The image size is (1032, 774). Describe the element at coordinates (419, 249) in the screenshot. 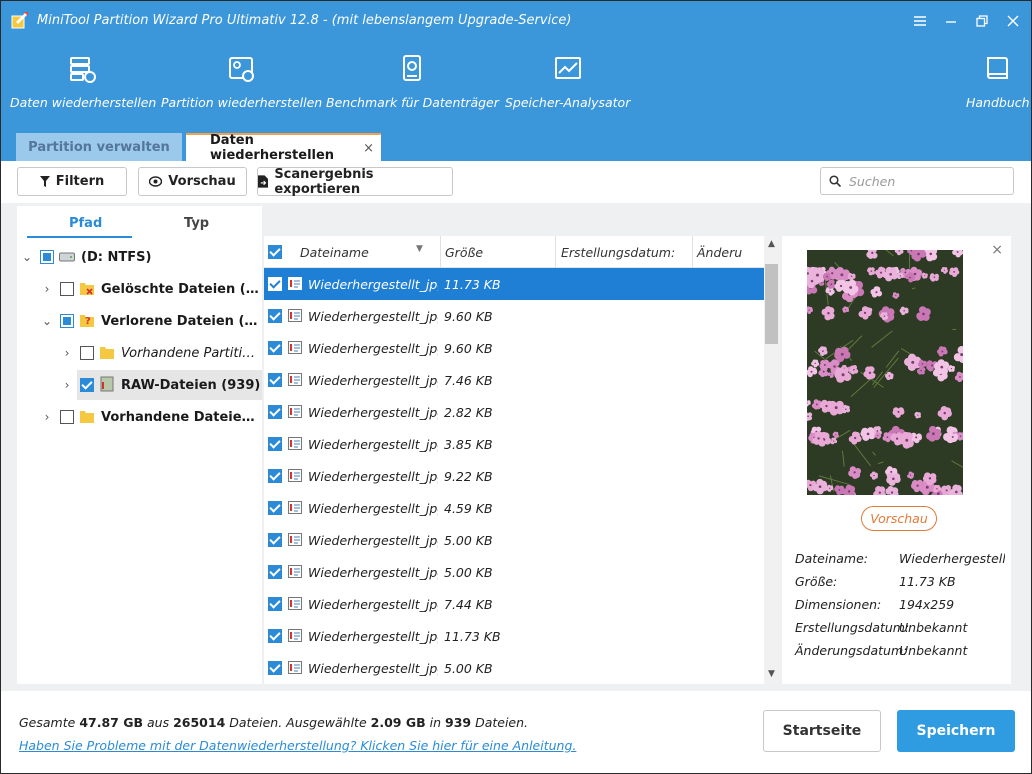

I see `sort-desc-icon: ▼` at that location.